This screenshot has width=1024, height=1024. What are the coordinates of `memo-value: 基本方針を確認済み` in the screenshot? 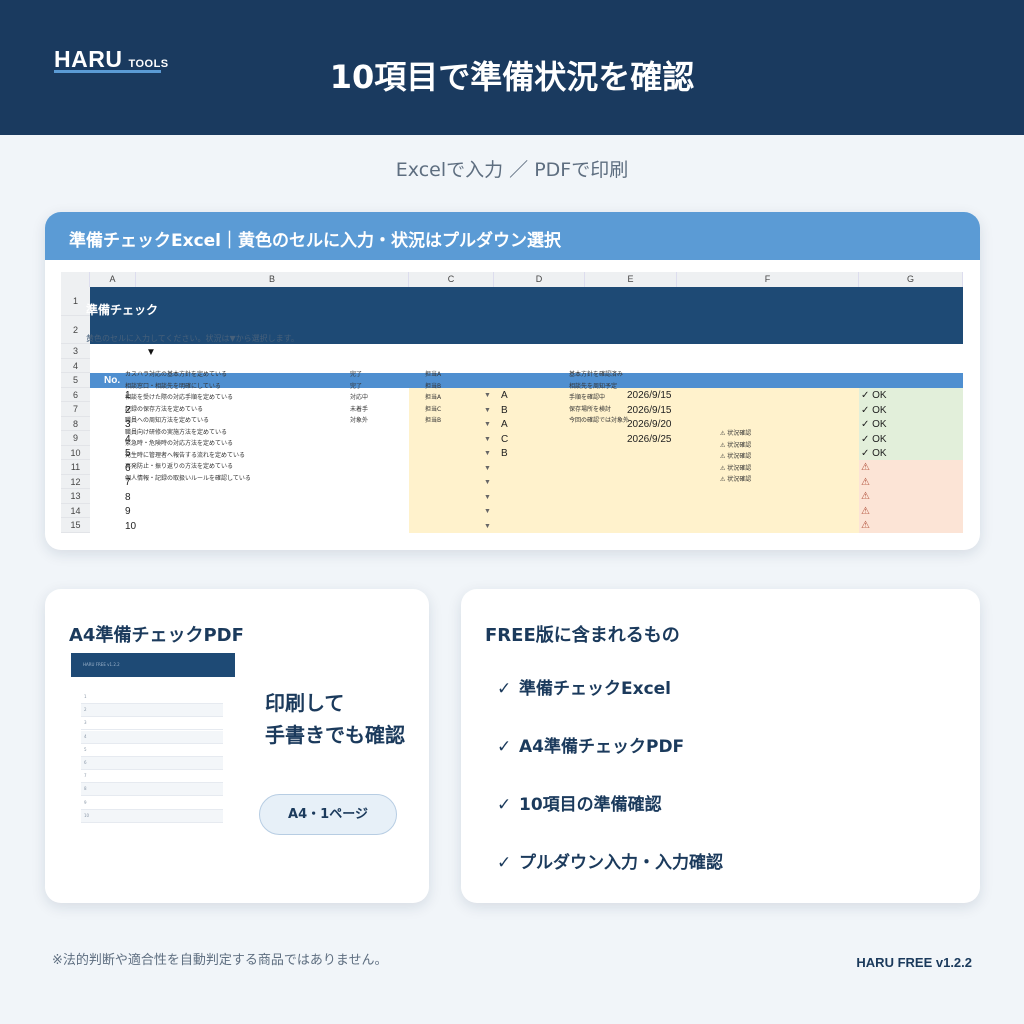 It's located at (596, 374).